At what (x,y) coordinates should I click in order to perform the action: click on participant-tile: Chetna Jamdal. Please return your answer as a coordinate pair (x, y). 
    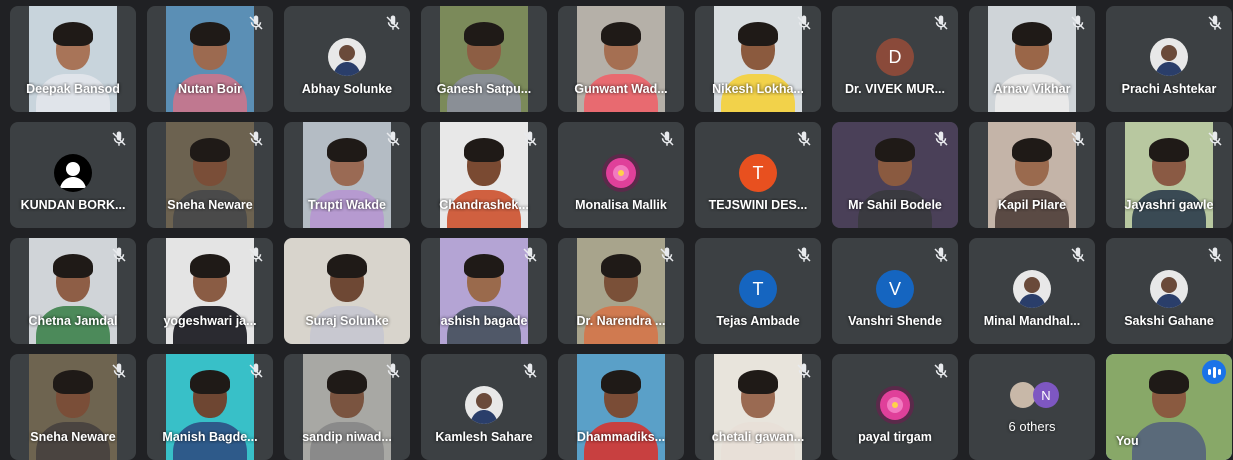
    Looking at the image, I should click on (73, 291).